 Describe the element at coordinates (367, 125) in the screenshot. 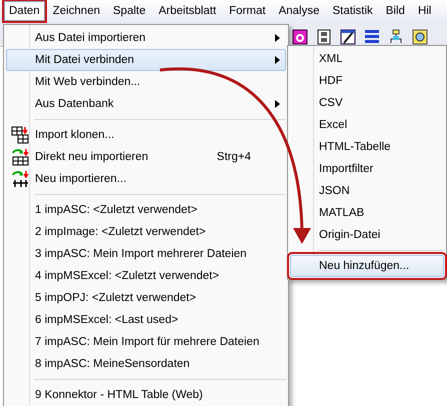

I see `menu-item: Excel` at that location.